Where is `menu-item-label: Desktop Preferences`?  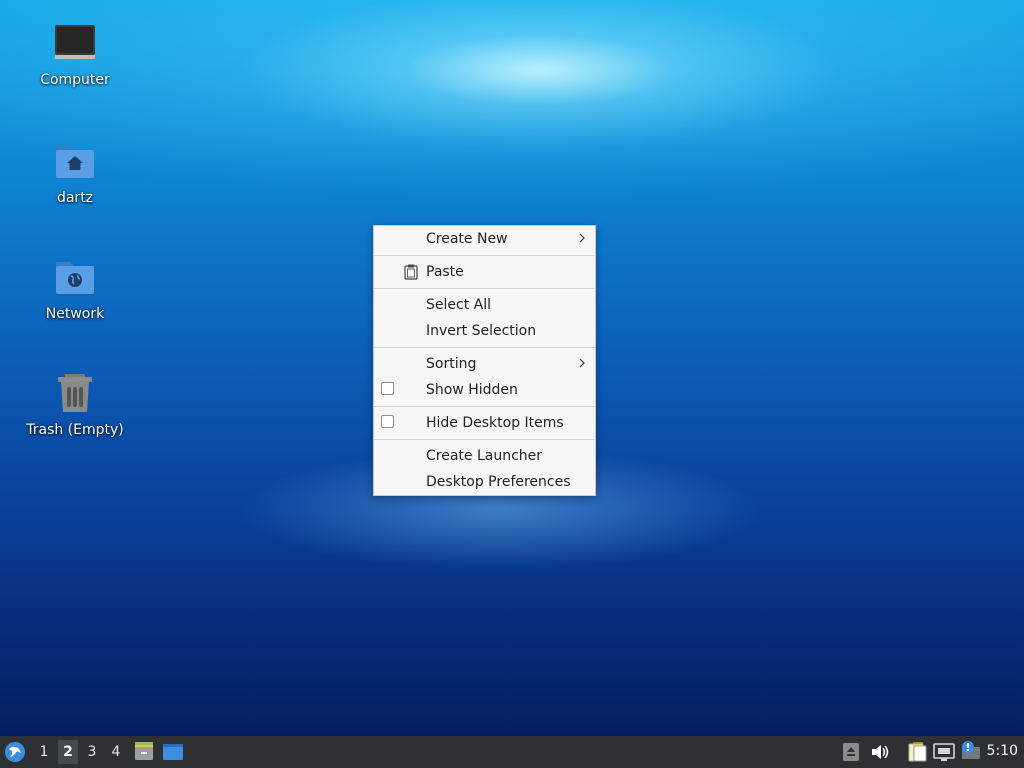 menu-item-label: Desktop Preferences is located at coordinates (498, 482).